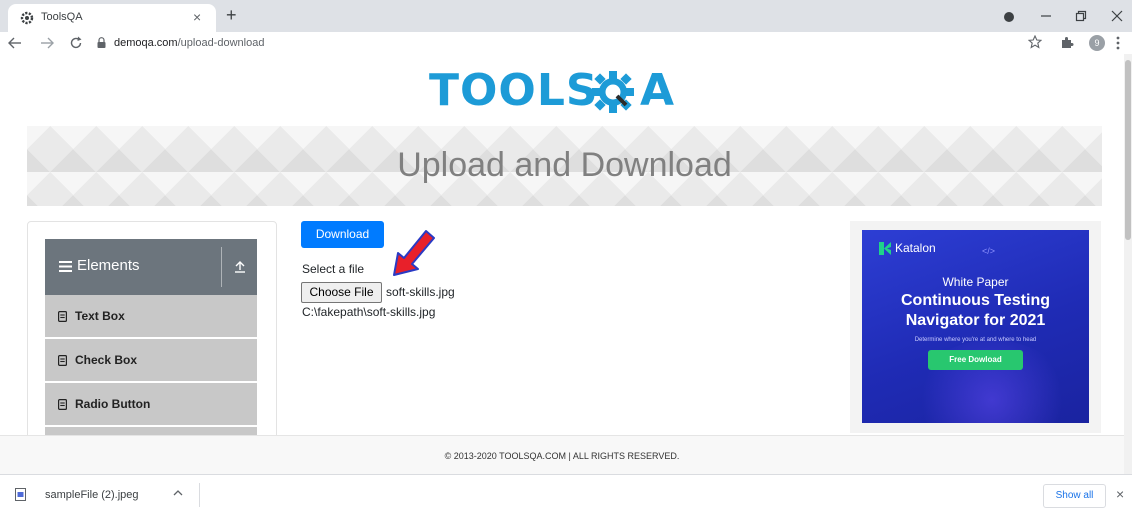 Image resolution: width=1132 pixels, height=513 pixels. I want to click on address-bar: demoqa.com/upload-download, so click(189, 43).